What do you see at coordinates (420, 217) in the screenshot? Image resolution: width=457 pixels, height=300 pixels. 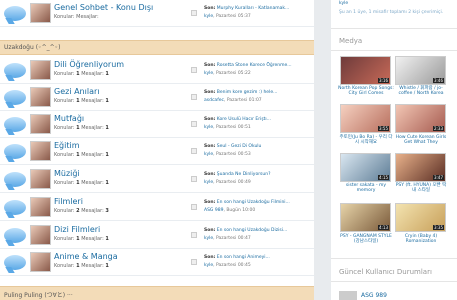 I see `video-thumbnail: 3:35` at bounding box center [420, 217].